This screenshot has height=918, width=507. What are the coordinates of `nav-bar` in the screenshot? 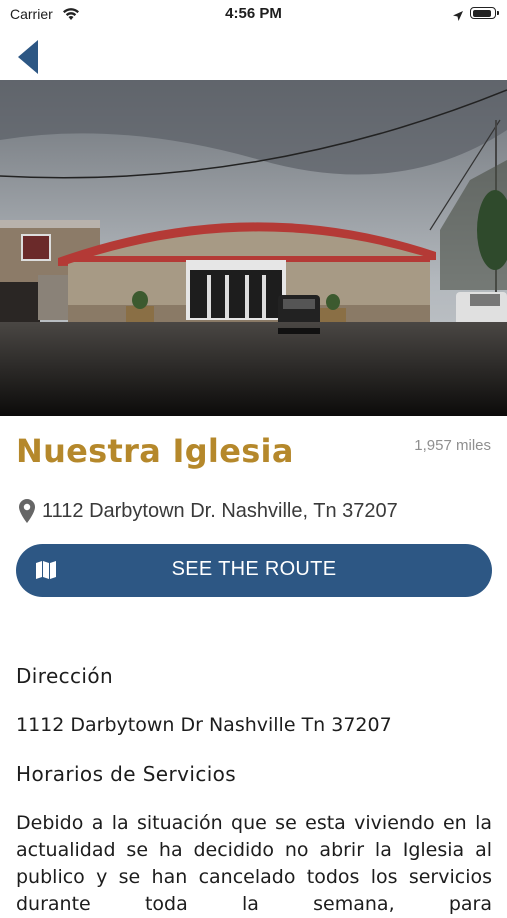 It's located at (253, 55).